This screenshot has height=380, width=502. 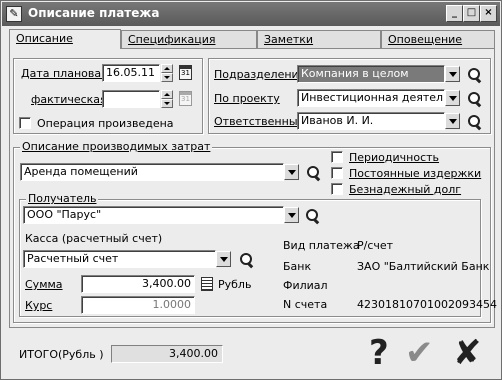 What do you see at coordinates (69, 99) in the screenshot?
I see `actual-date-label: фактическая` at bounding box center [69, 99].